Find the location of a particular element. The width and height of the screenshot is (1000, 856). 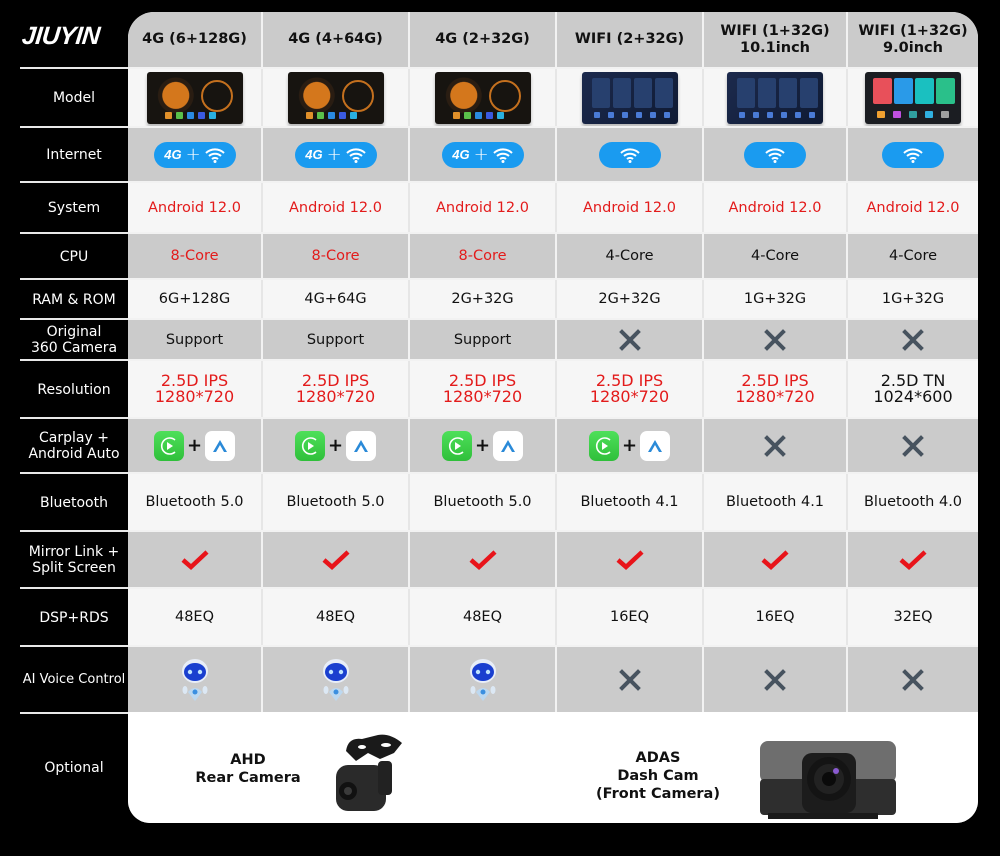

header-line: 10.1inch is located at coordinates (775, 47).